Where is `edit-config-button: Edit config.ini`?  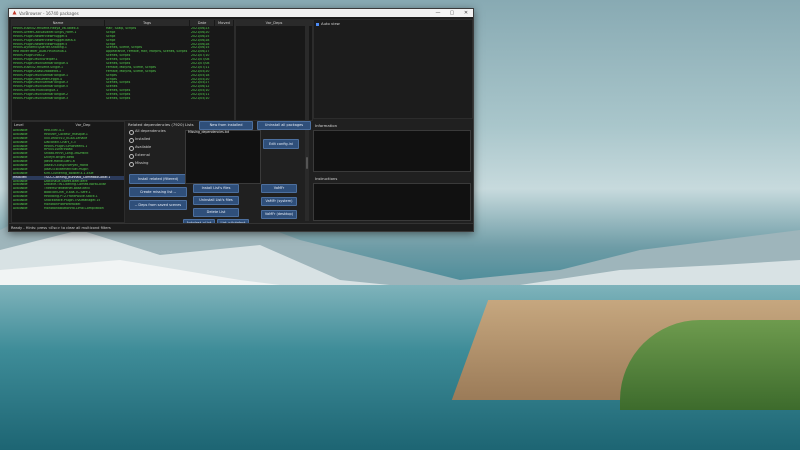
edit-config-button: Edit config.ini is located at coordinates (281, 144).